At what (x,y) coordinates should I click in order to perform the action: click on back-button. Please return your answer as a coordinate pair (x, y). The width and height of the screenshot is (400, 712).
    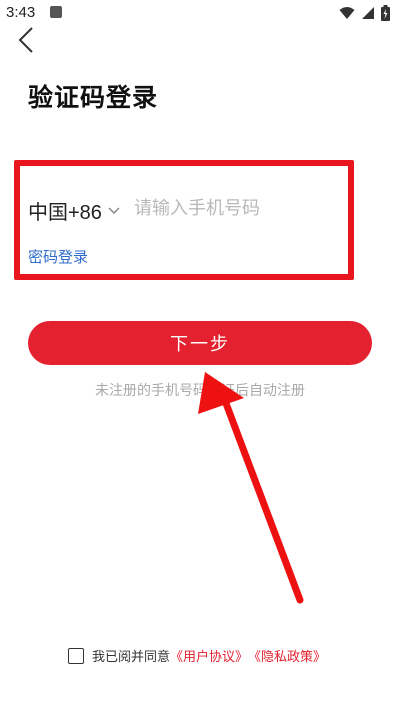
    Looking at the image, I should click on (28, 40).